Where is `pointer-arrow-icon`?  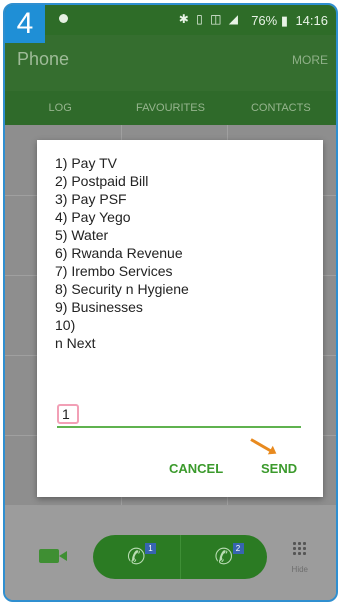 pointer-arrow-icon is located at coordinates (261, 445).